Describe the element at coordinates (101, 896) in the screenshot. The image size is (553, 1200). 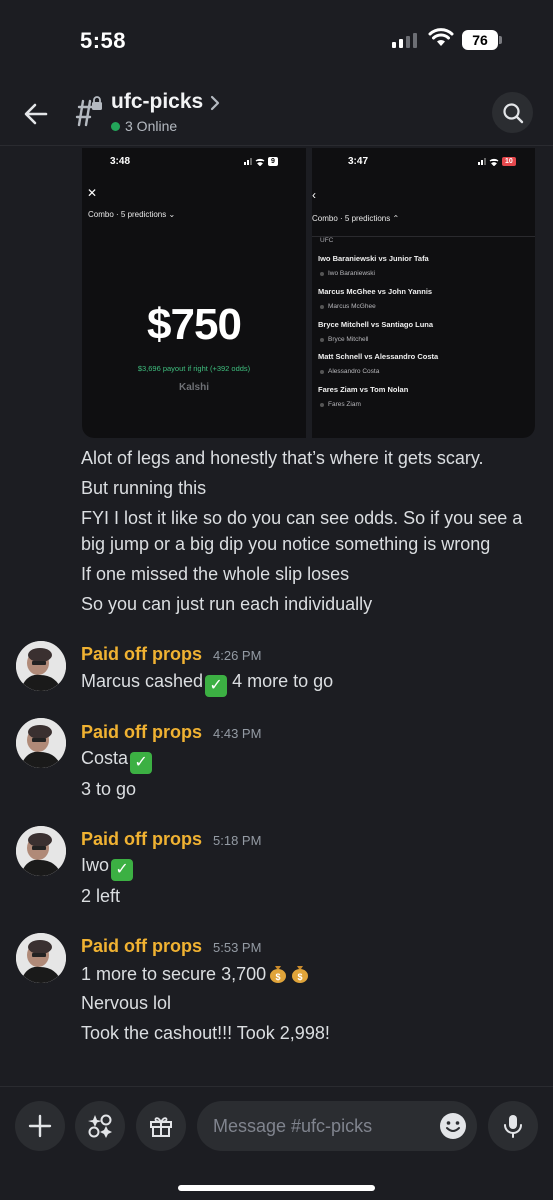
I see `message-text: 2 left` at that location.